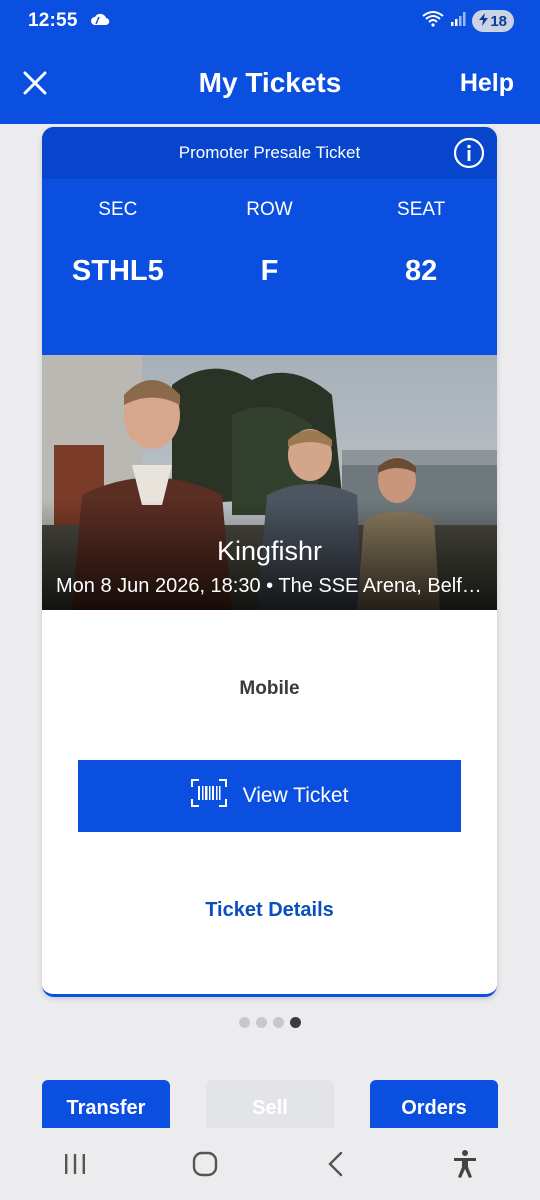  I want to click on row-value: F, so click(269, 271).